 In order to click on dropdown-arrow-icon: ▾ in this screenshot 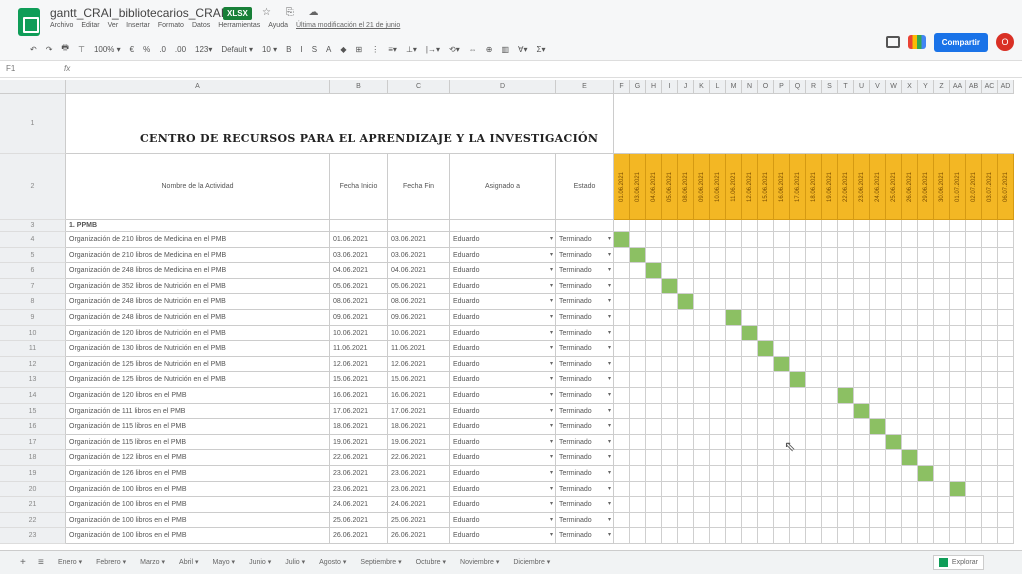, I will do `click(609, 473)`.